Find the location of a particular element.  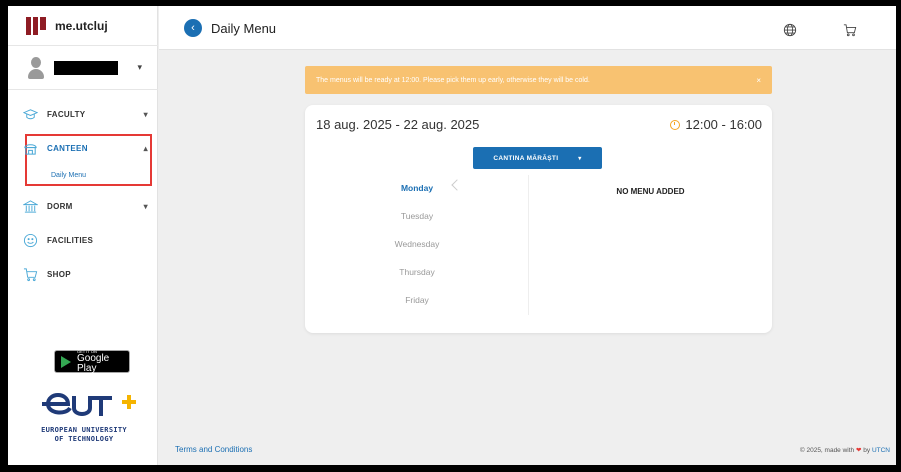

day-tab-wednesday: Wednesday is located at coordinates (417, 244).